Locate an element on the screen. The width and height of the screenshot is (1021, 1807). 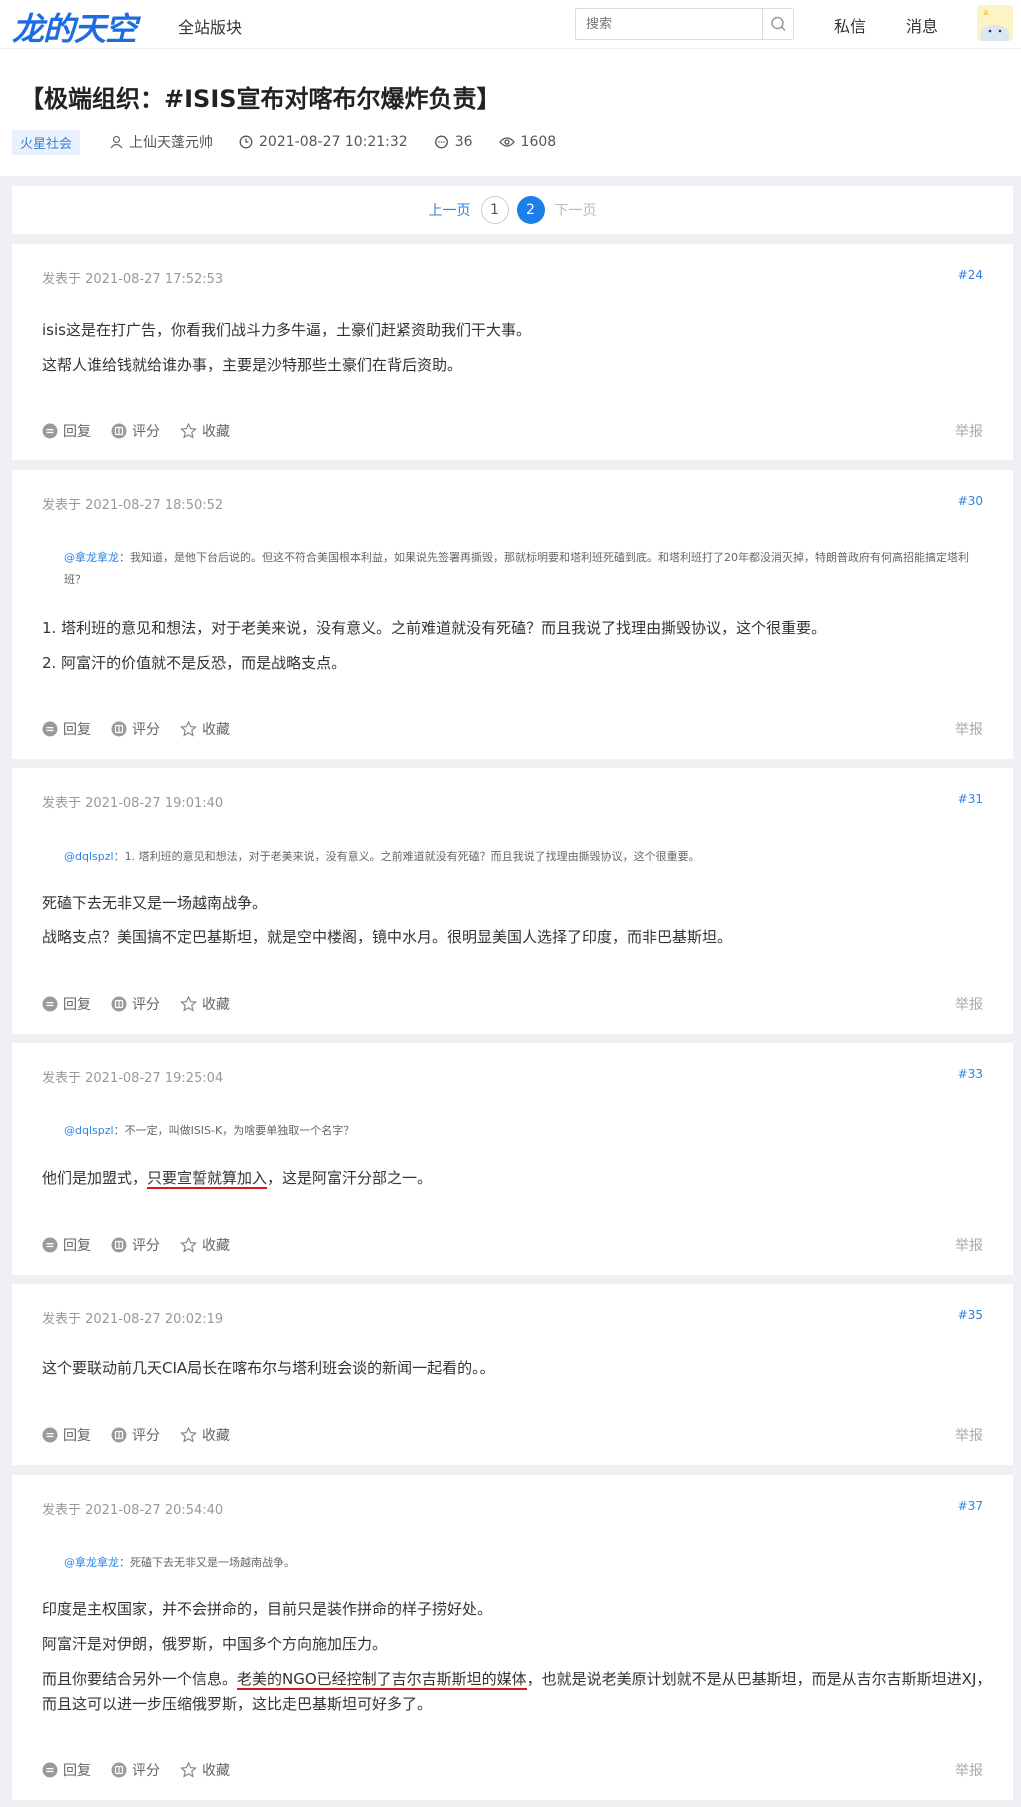
post-floor: #24 is located at coordinates (970, 275).